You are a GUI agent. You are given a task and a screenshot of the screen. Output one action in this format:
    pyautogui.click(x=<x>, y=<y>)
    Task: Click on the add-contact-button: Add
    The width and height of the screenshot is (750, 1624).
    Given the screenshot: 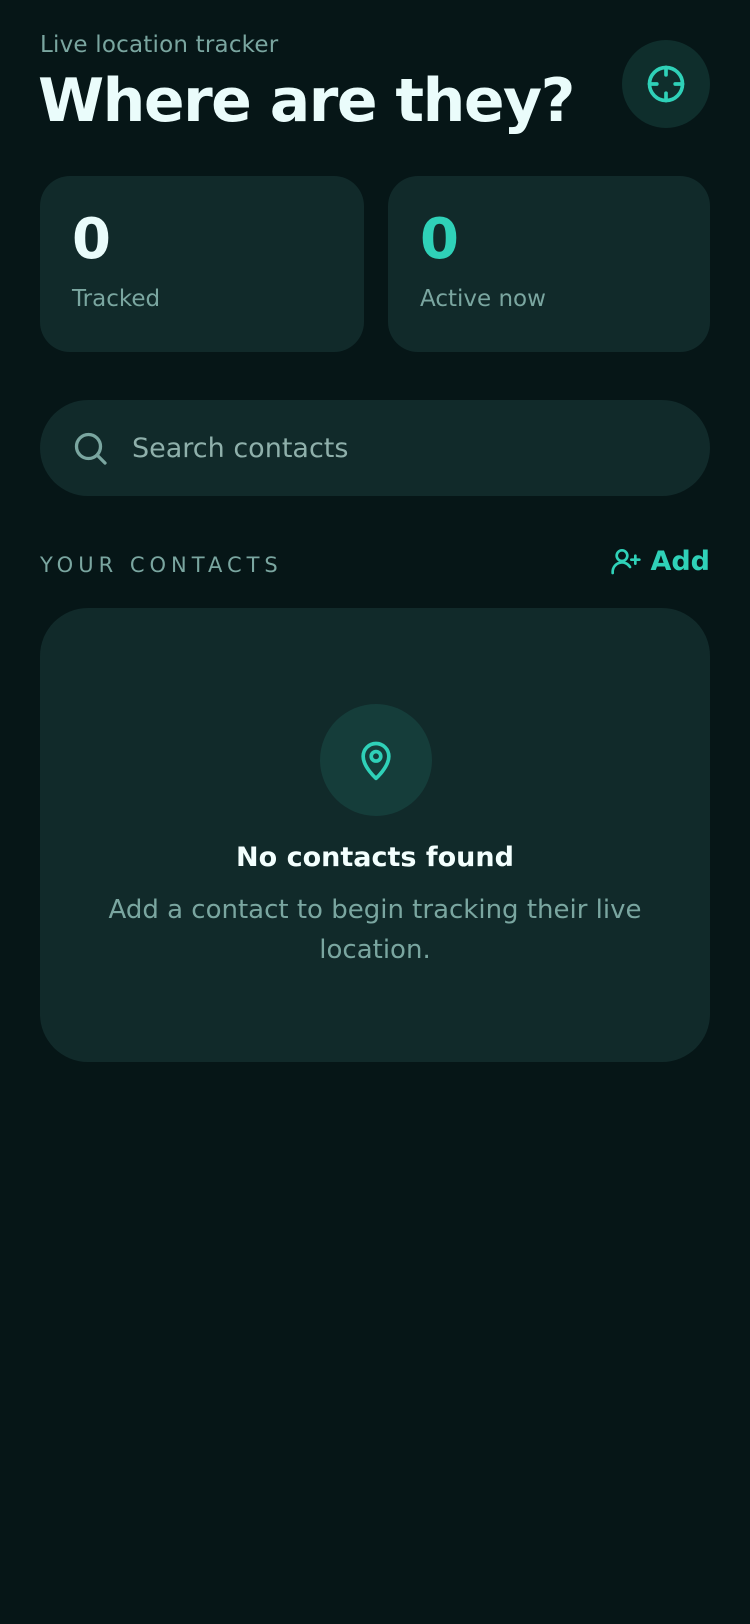 What is the action you would take?
    pyautogui.click(x=660, y=561)
    